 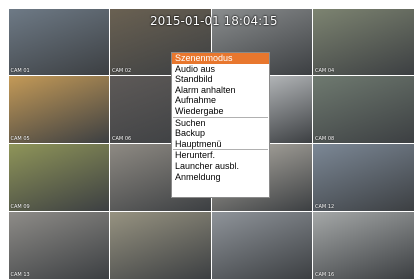 What do you see at coordinates (58, 177) in the screenshot?
I see `camera-tile: CAM 09` at bounding box center [58, 177].